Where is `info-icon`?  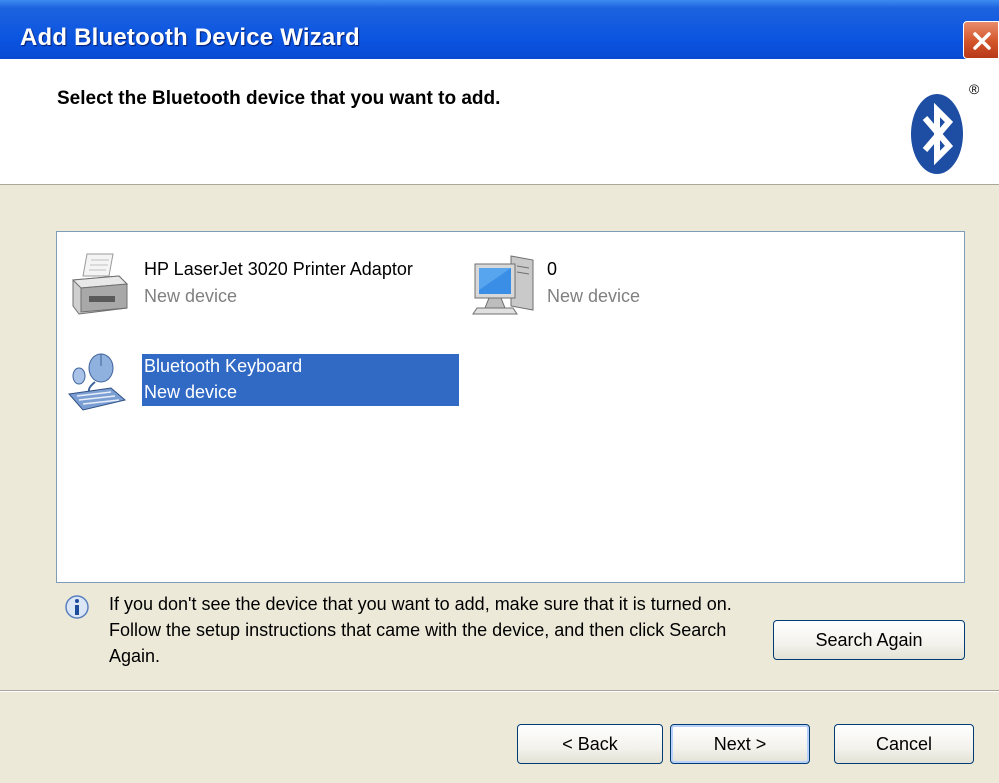 info-icon is located at coordinates (77, 609).